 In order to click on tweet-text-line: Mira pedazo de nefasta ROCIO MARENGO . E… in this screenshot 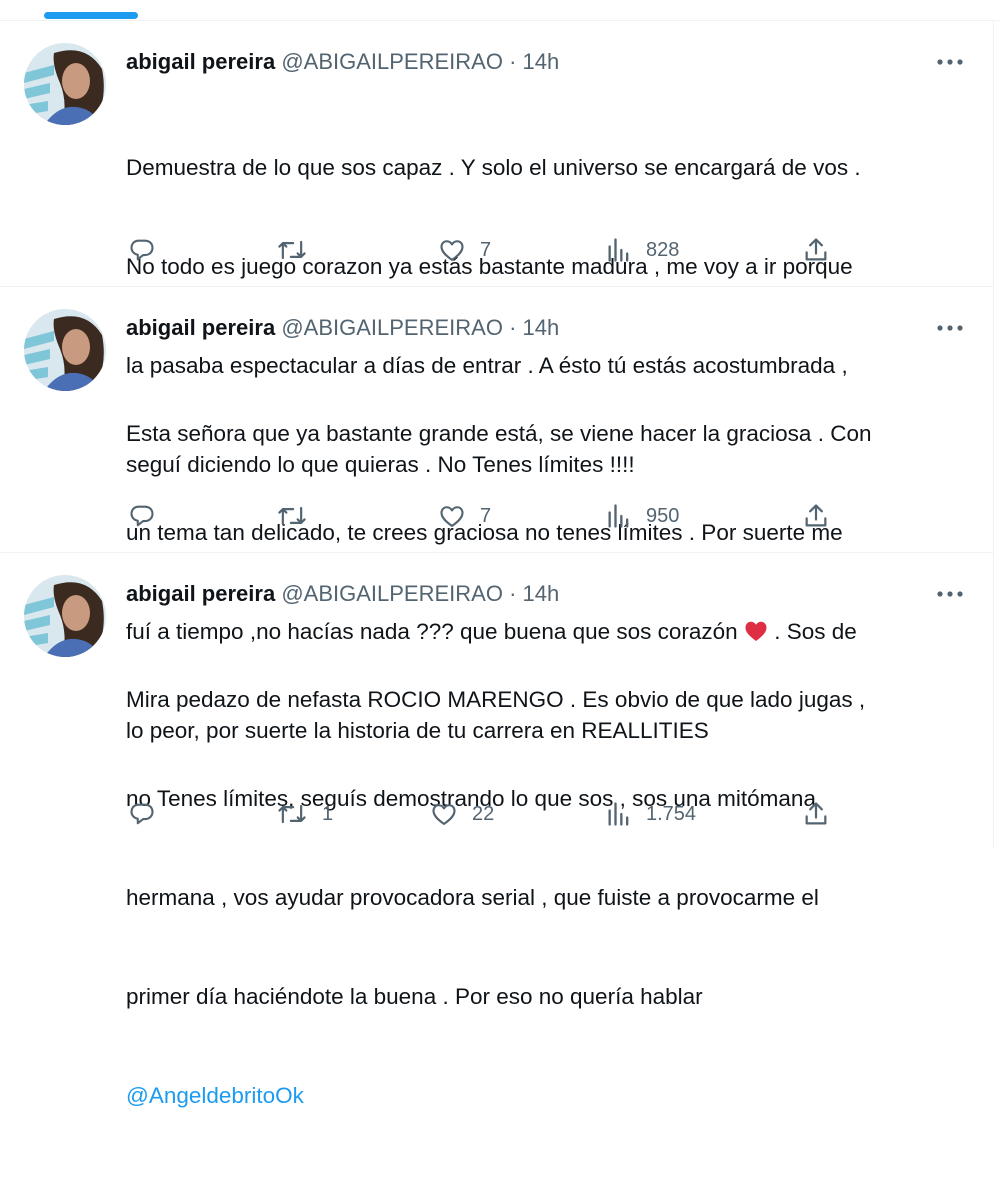, I will do `click(496, 699)`.